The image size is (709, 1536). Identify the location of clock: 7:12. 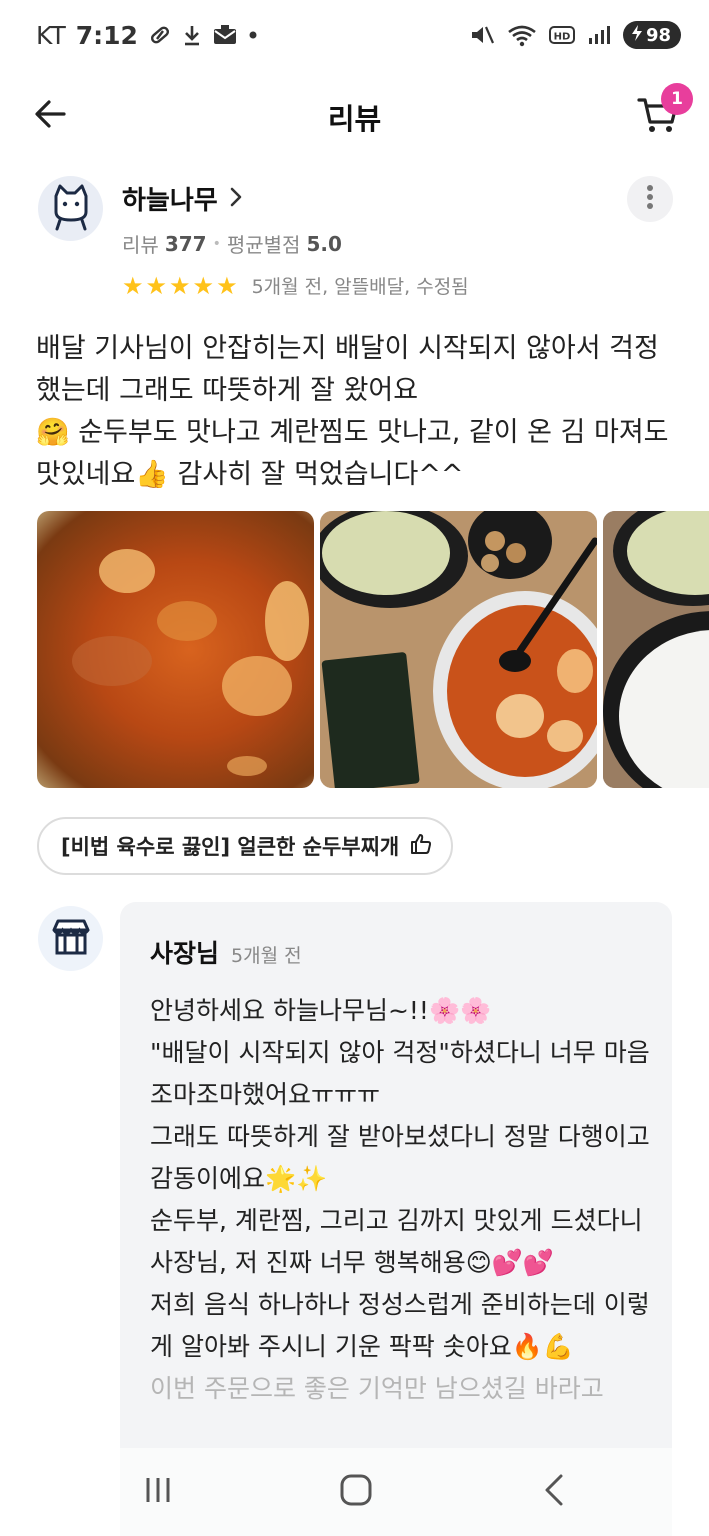
(106, 35).